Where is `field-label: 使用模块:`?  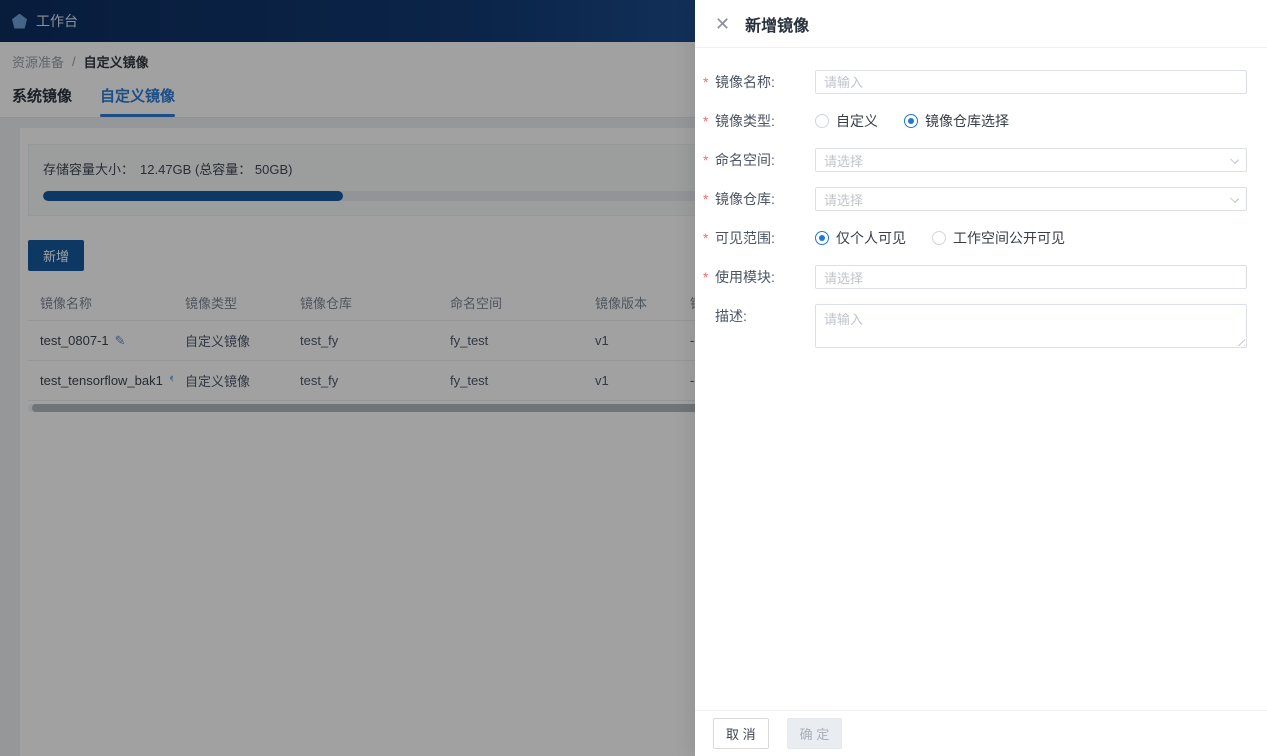 field-label: 使用模块: is located at coordinates (745, 277).